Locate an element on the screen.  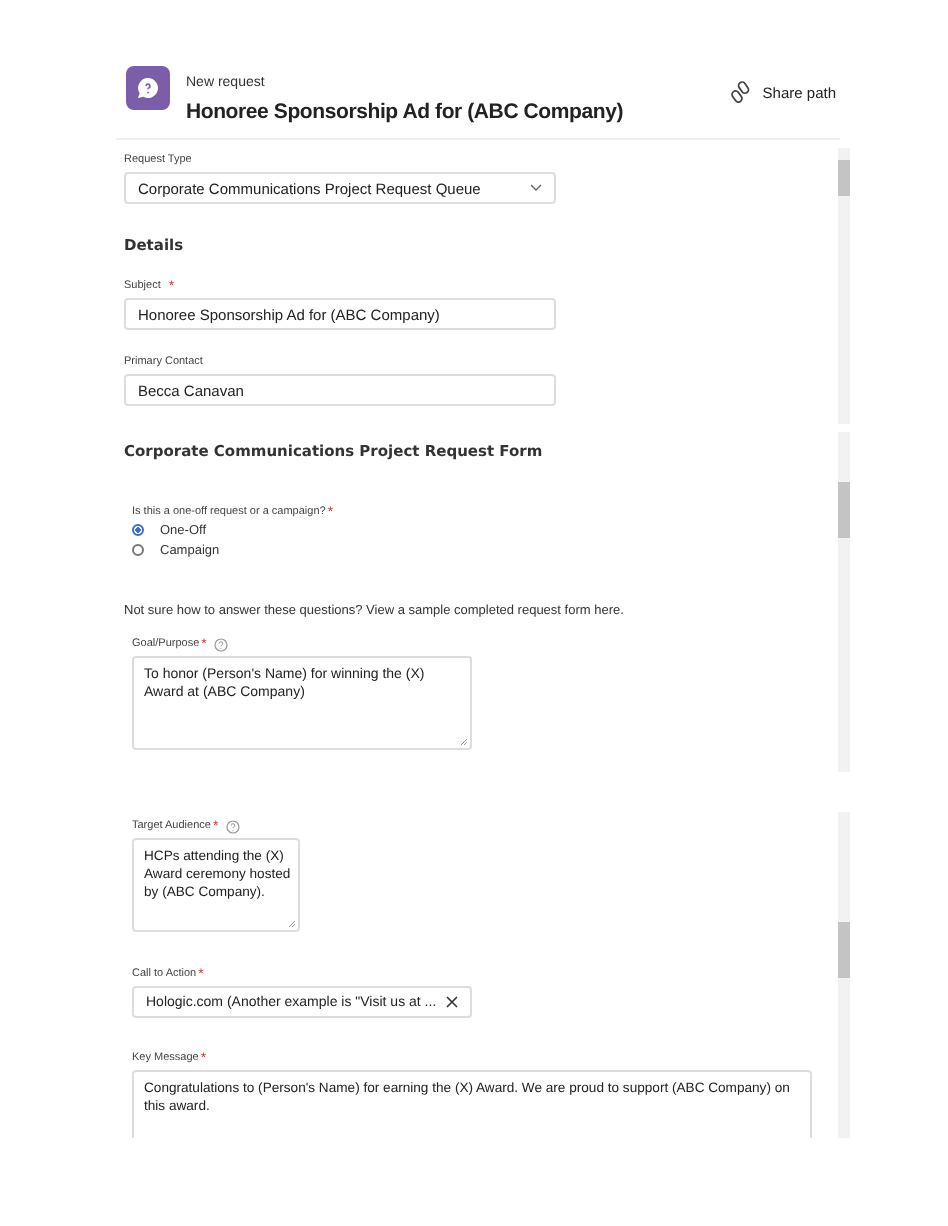
link-icon is located at coordinates (740, 92).